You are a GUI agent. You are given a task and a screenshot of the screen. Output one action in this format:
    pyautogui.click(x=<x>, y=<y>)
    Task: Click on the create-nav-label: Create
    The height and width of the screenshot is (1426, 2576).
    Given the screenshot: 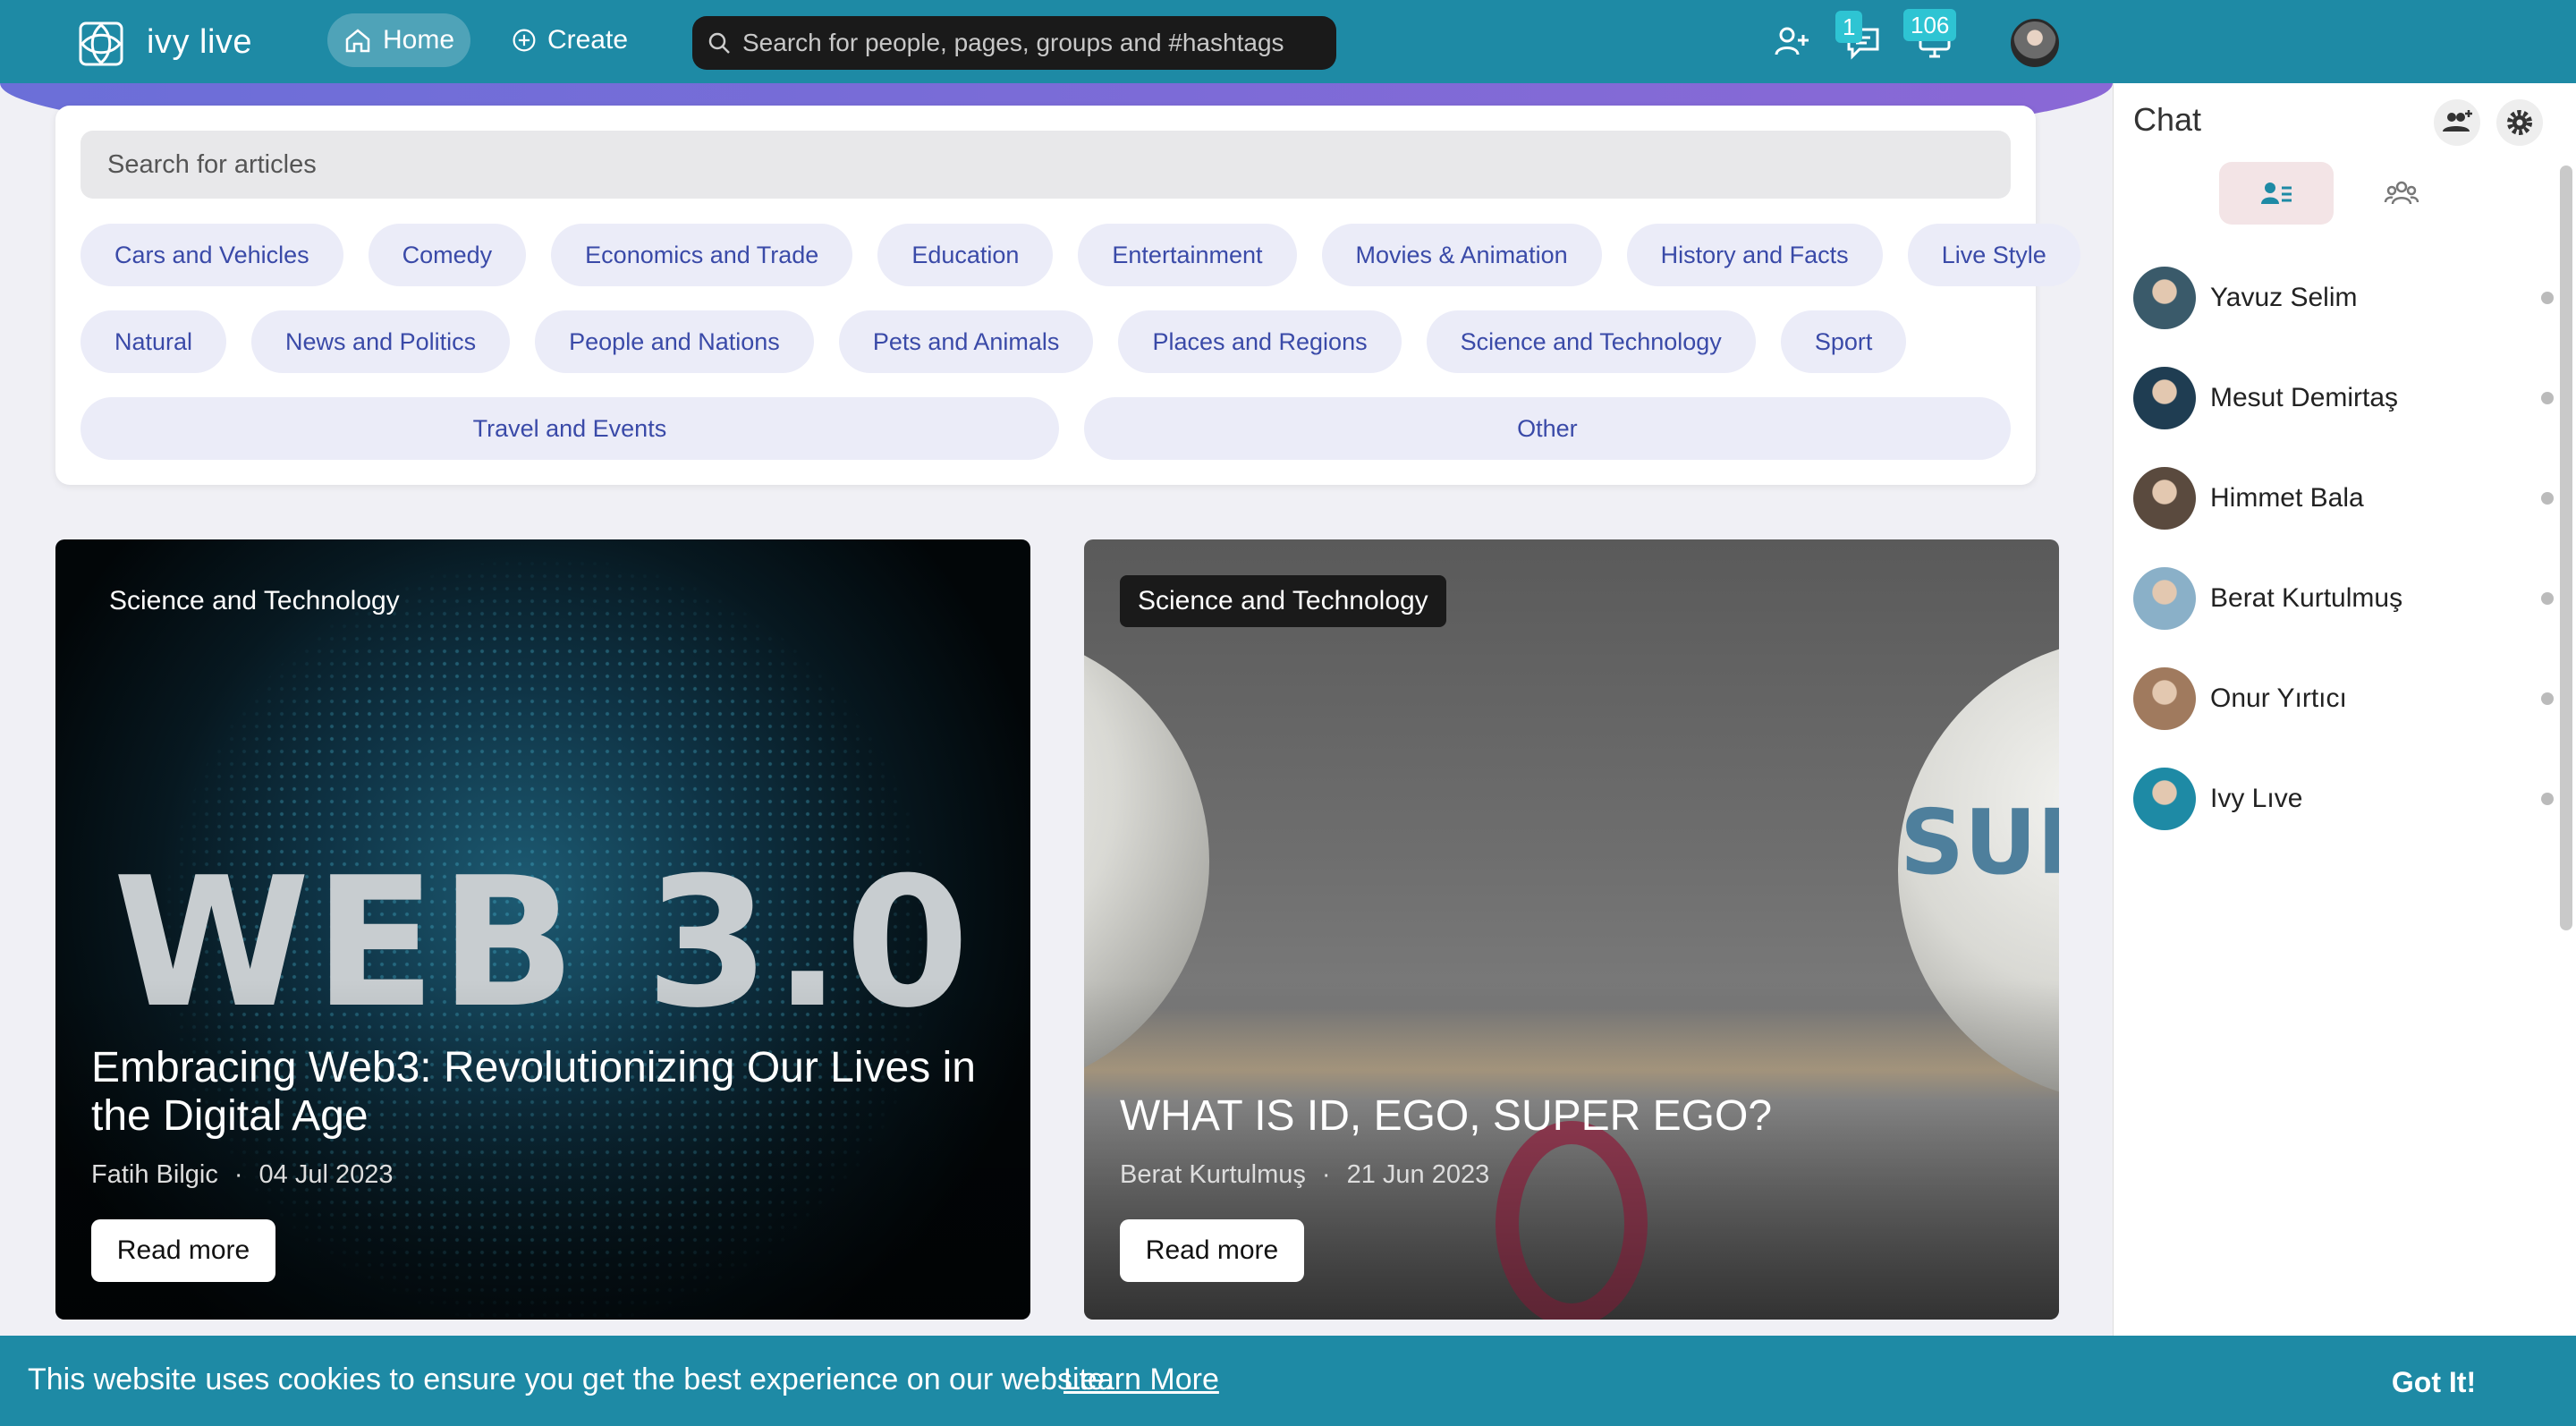 What is the action you would take?
    pyautogui.click(x=587, y=40)
    